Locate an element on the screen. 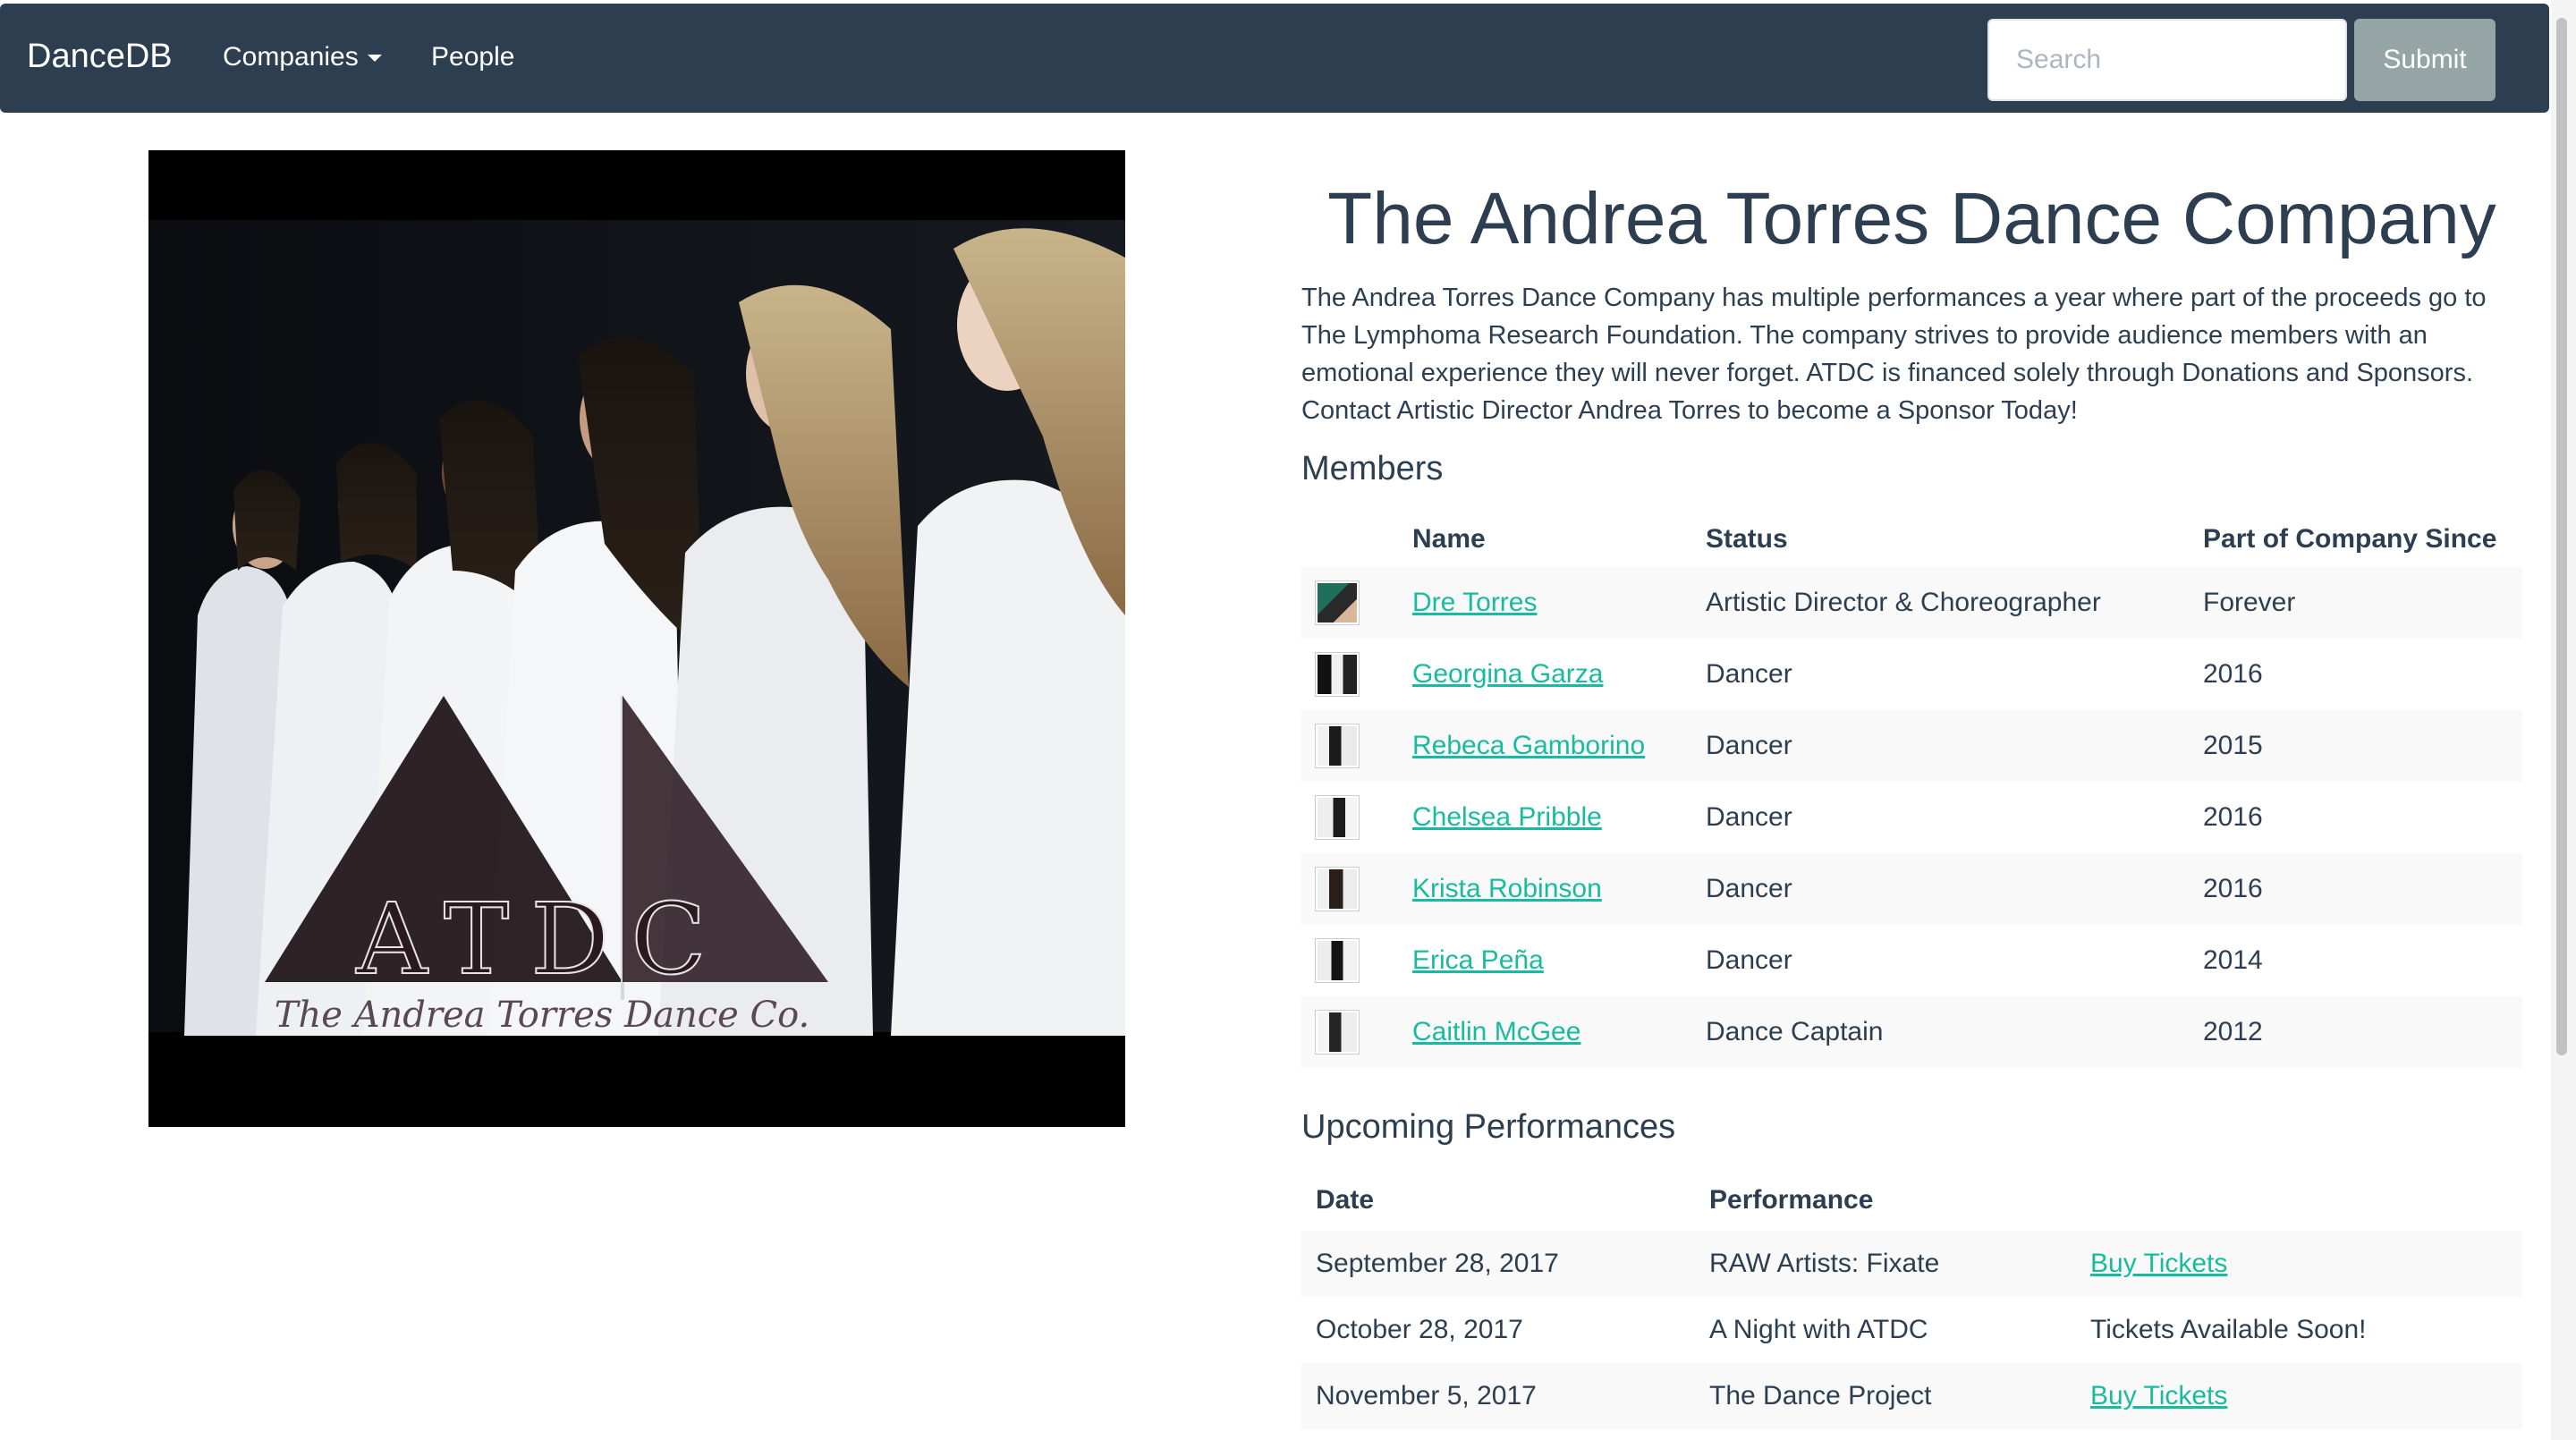  members-header-row: Name Status Part of Company Since is located at coordinates (1911, 540).